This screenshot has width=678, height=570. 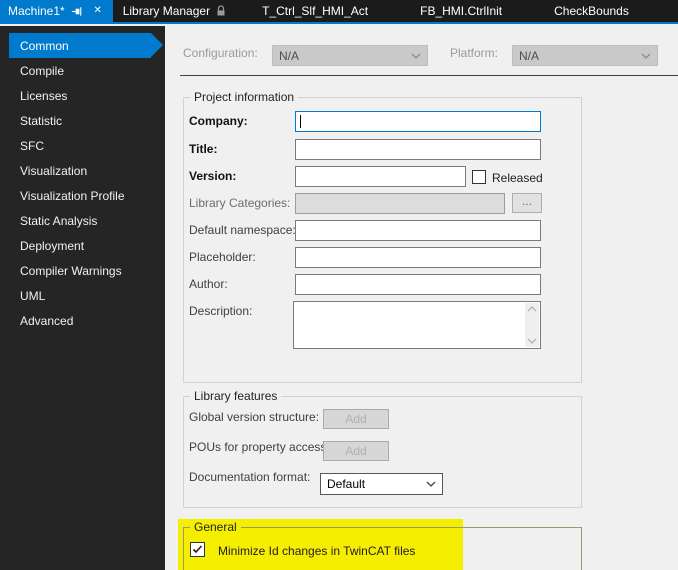 I want to click on configuration-label: Configuration:, so click(x=220, y=53).